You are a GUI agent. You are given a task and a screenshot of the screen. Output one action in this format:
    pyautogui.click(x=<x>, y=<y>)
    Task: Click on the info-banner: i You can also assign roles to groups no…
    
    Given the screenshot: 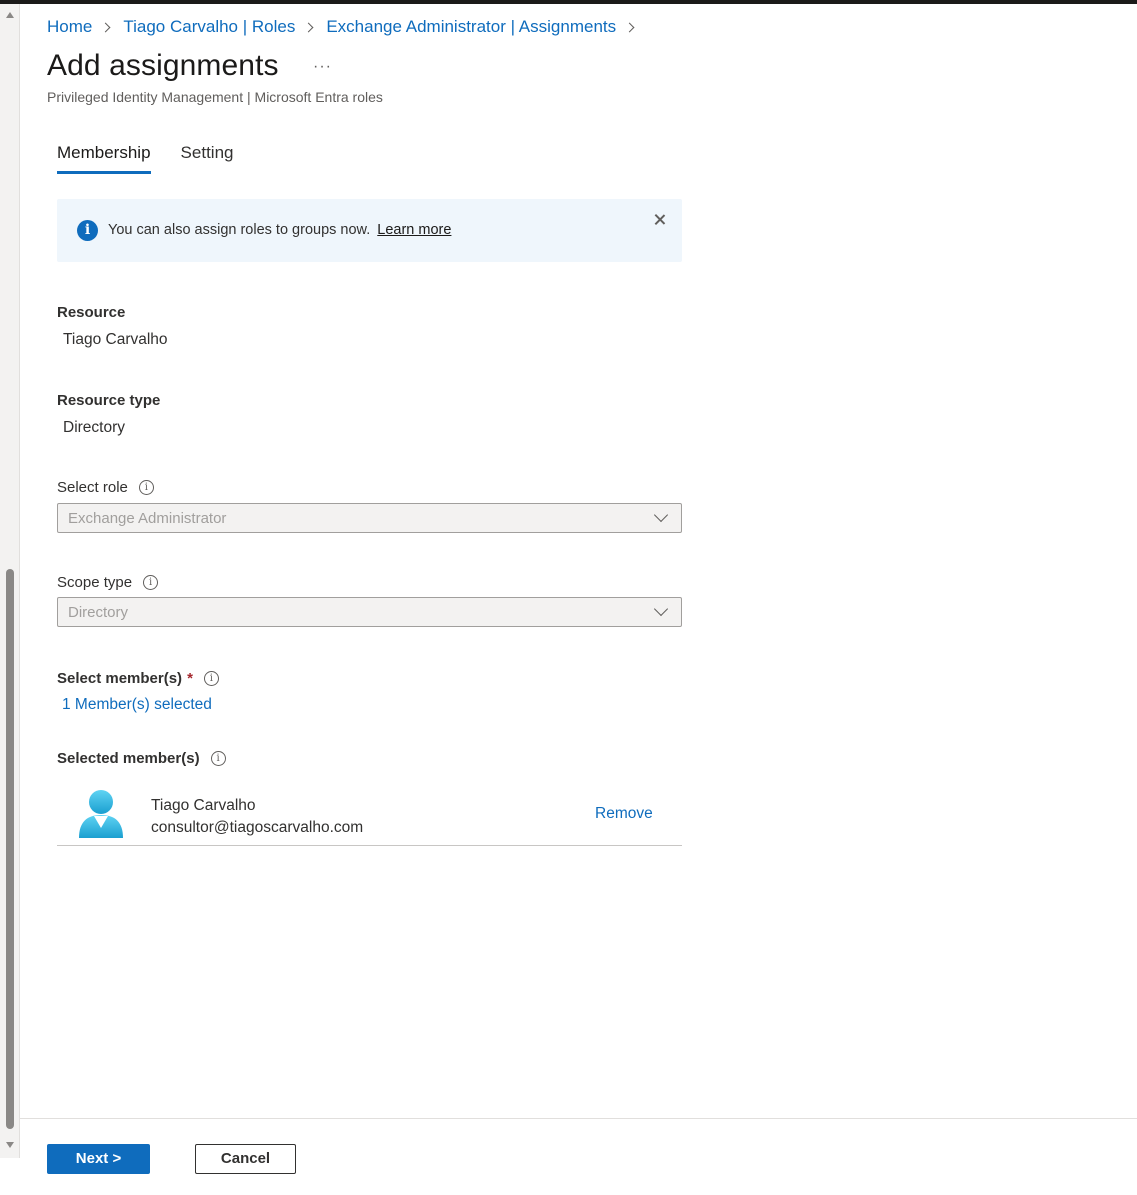 What is the action you would take?
    pyautogui.click(x=369, y=230)
    